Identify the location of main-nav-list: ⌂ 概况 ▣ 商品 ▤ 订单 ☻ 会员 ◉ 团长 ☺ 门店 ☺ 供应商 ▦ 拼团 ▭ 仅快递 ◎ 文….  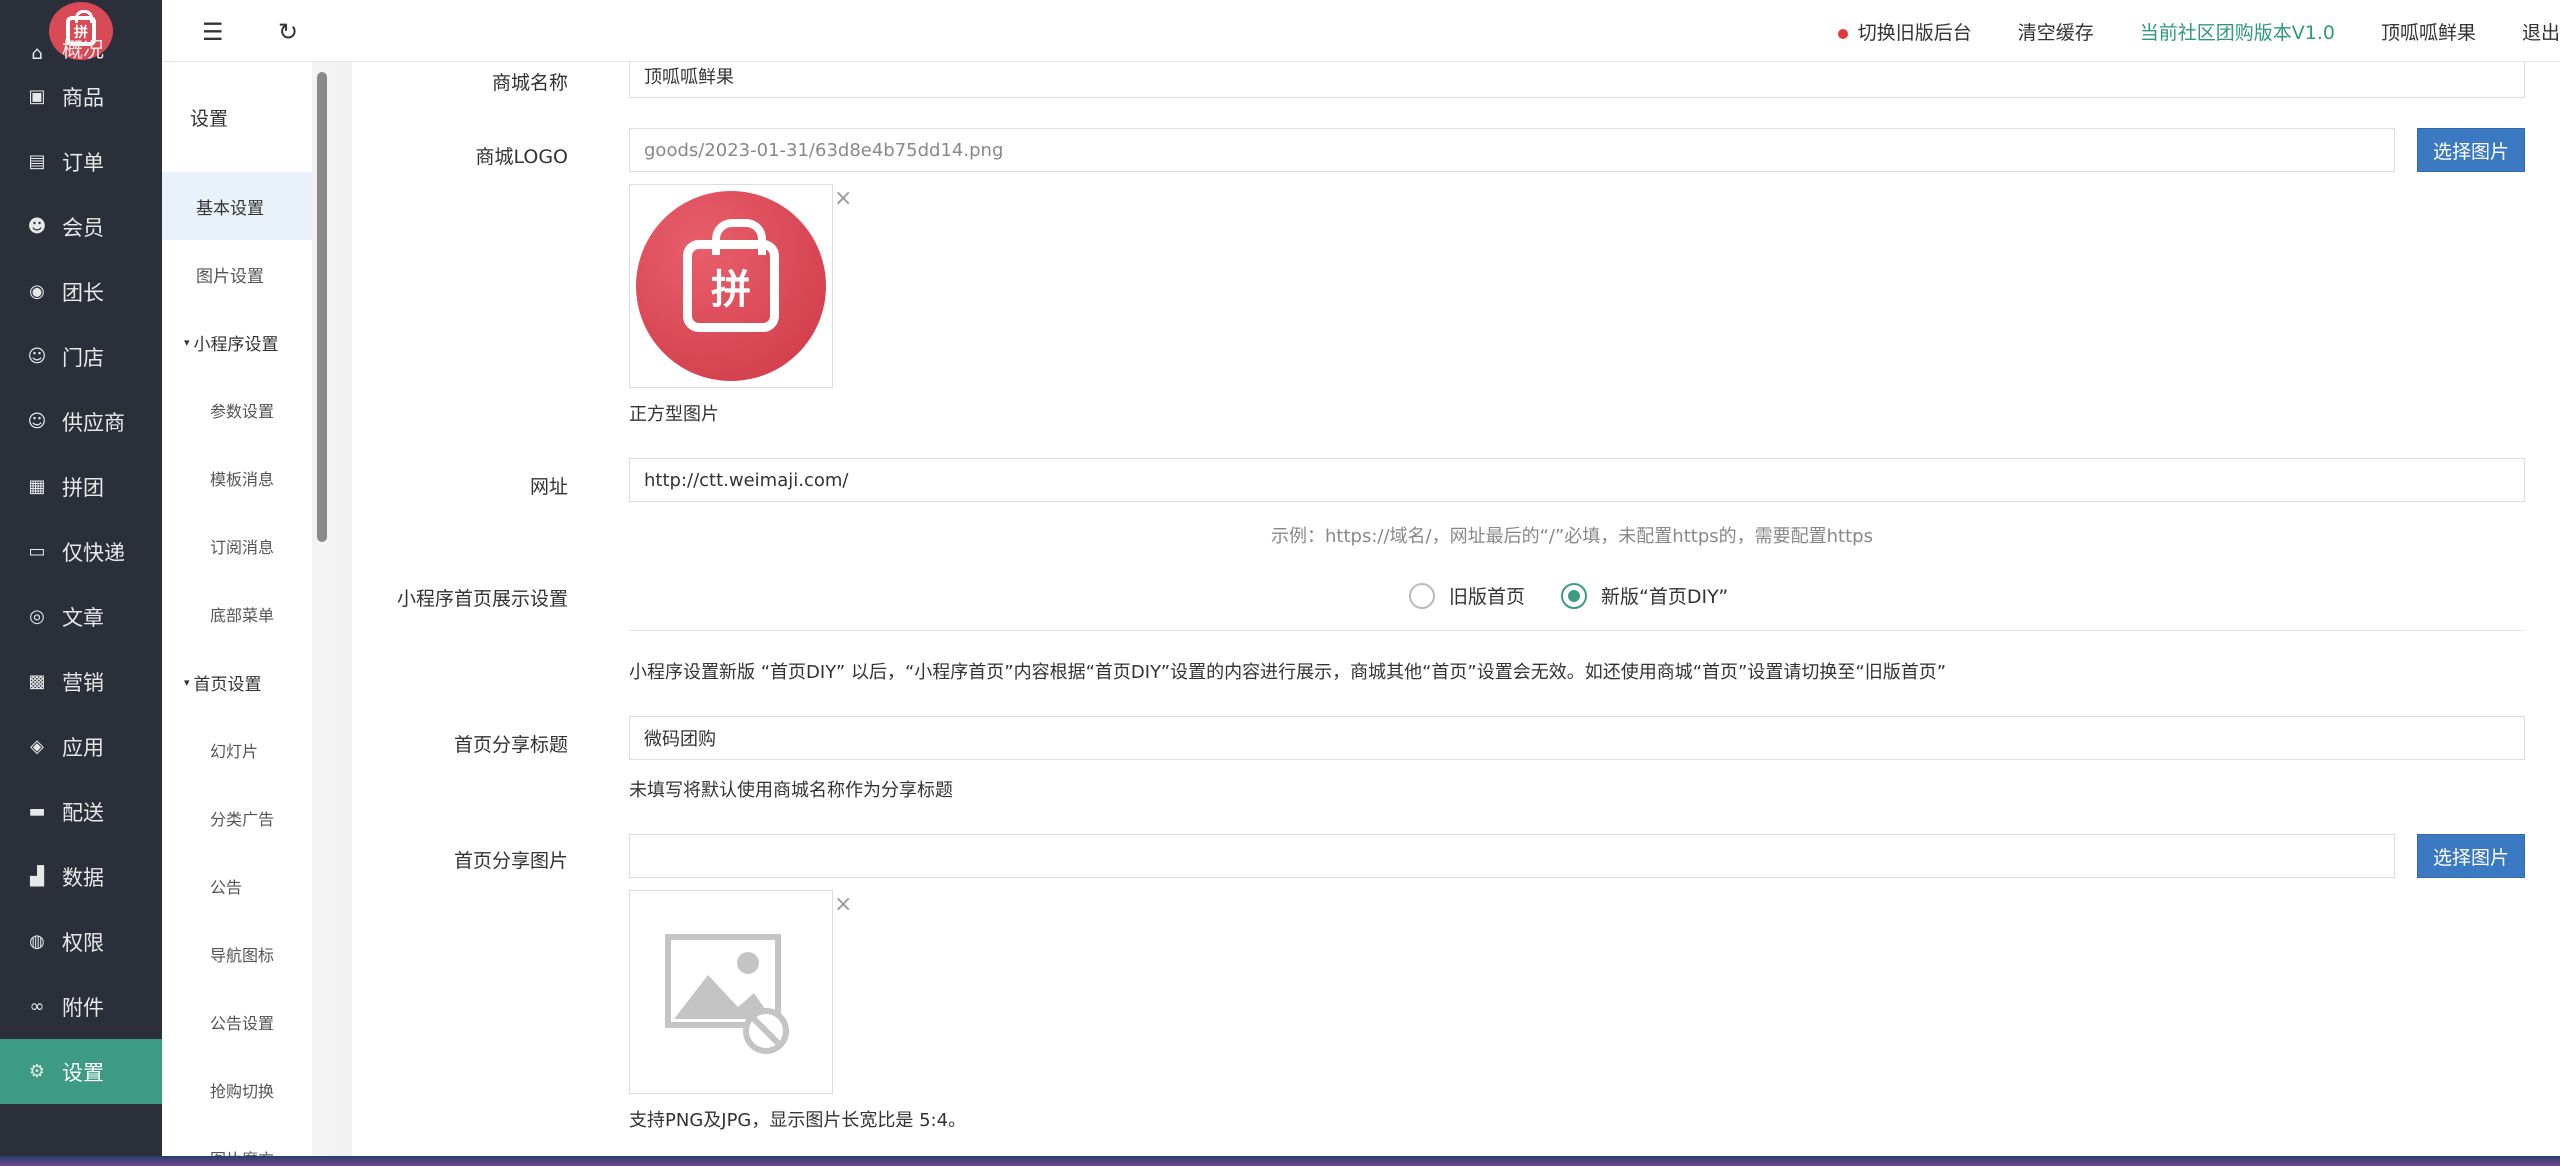
(81, 571).